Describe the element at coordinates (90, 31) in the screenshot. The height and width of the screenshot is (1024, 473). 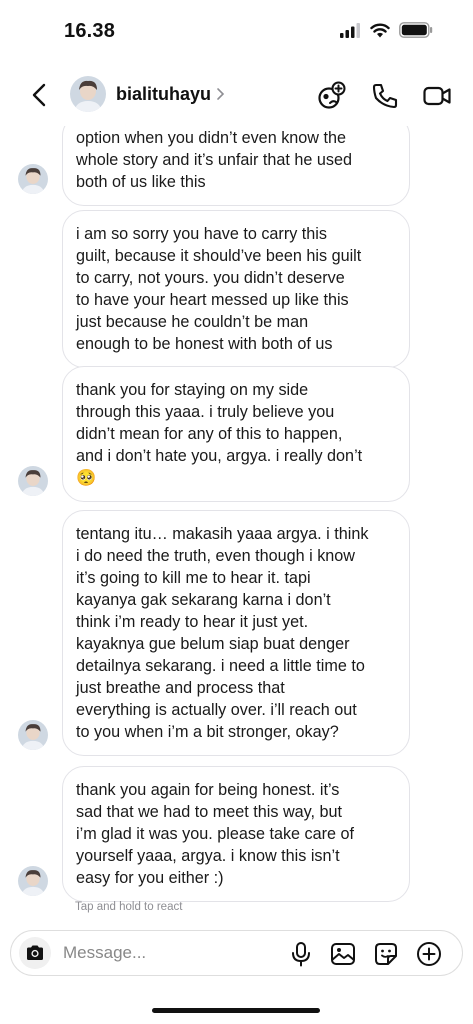
I see `status-time: 16.38` at that location.